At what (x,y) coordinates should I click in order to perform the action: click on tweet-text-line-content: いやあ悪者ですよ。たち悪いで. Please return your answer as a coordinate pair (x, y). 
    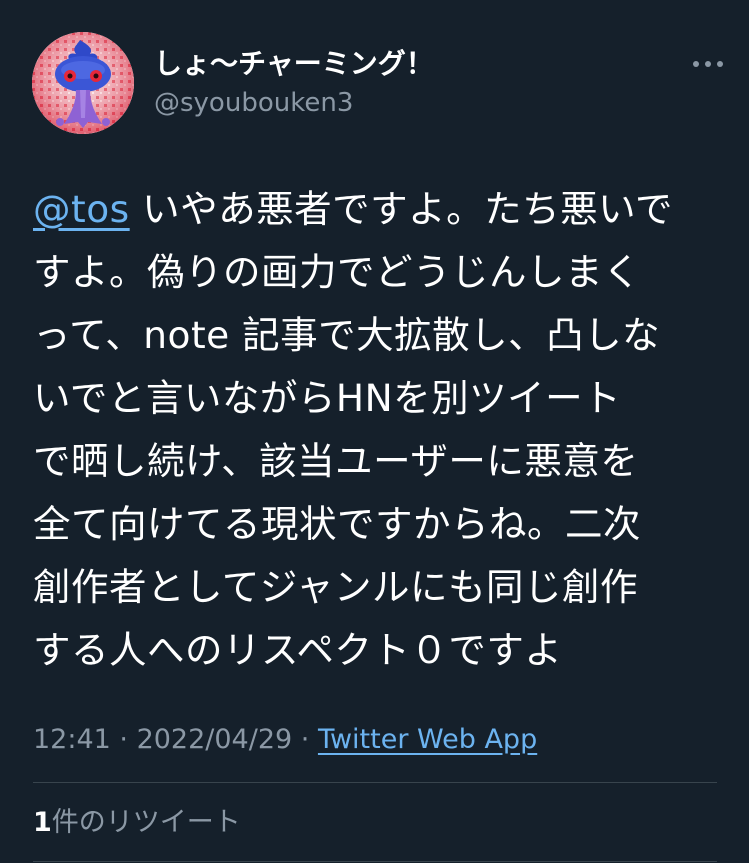
    Looking at the image, I should click on (401, 209).